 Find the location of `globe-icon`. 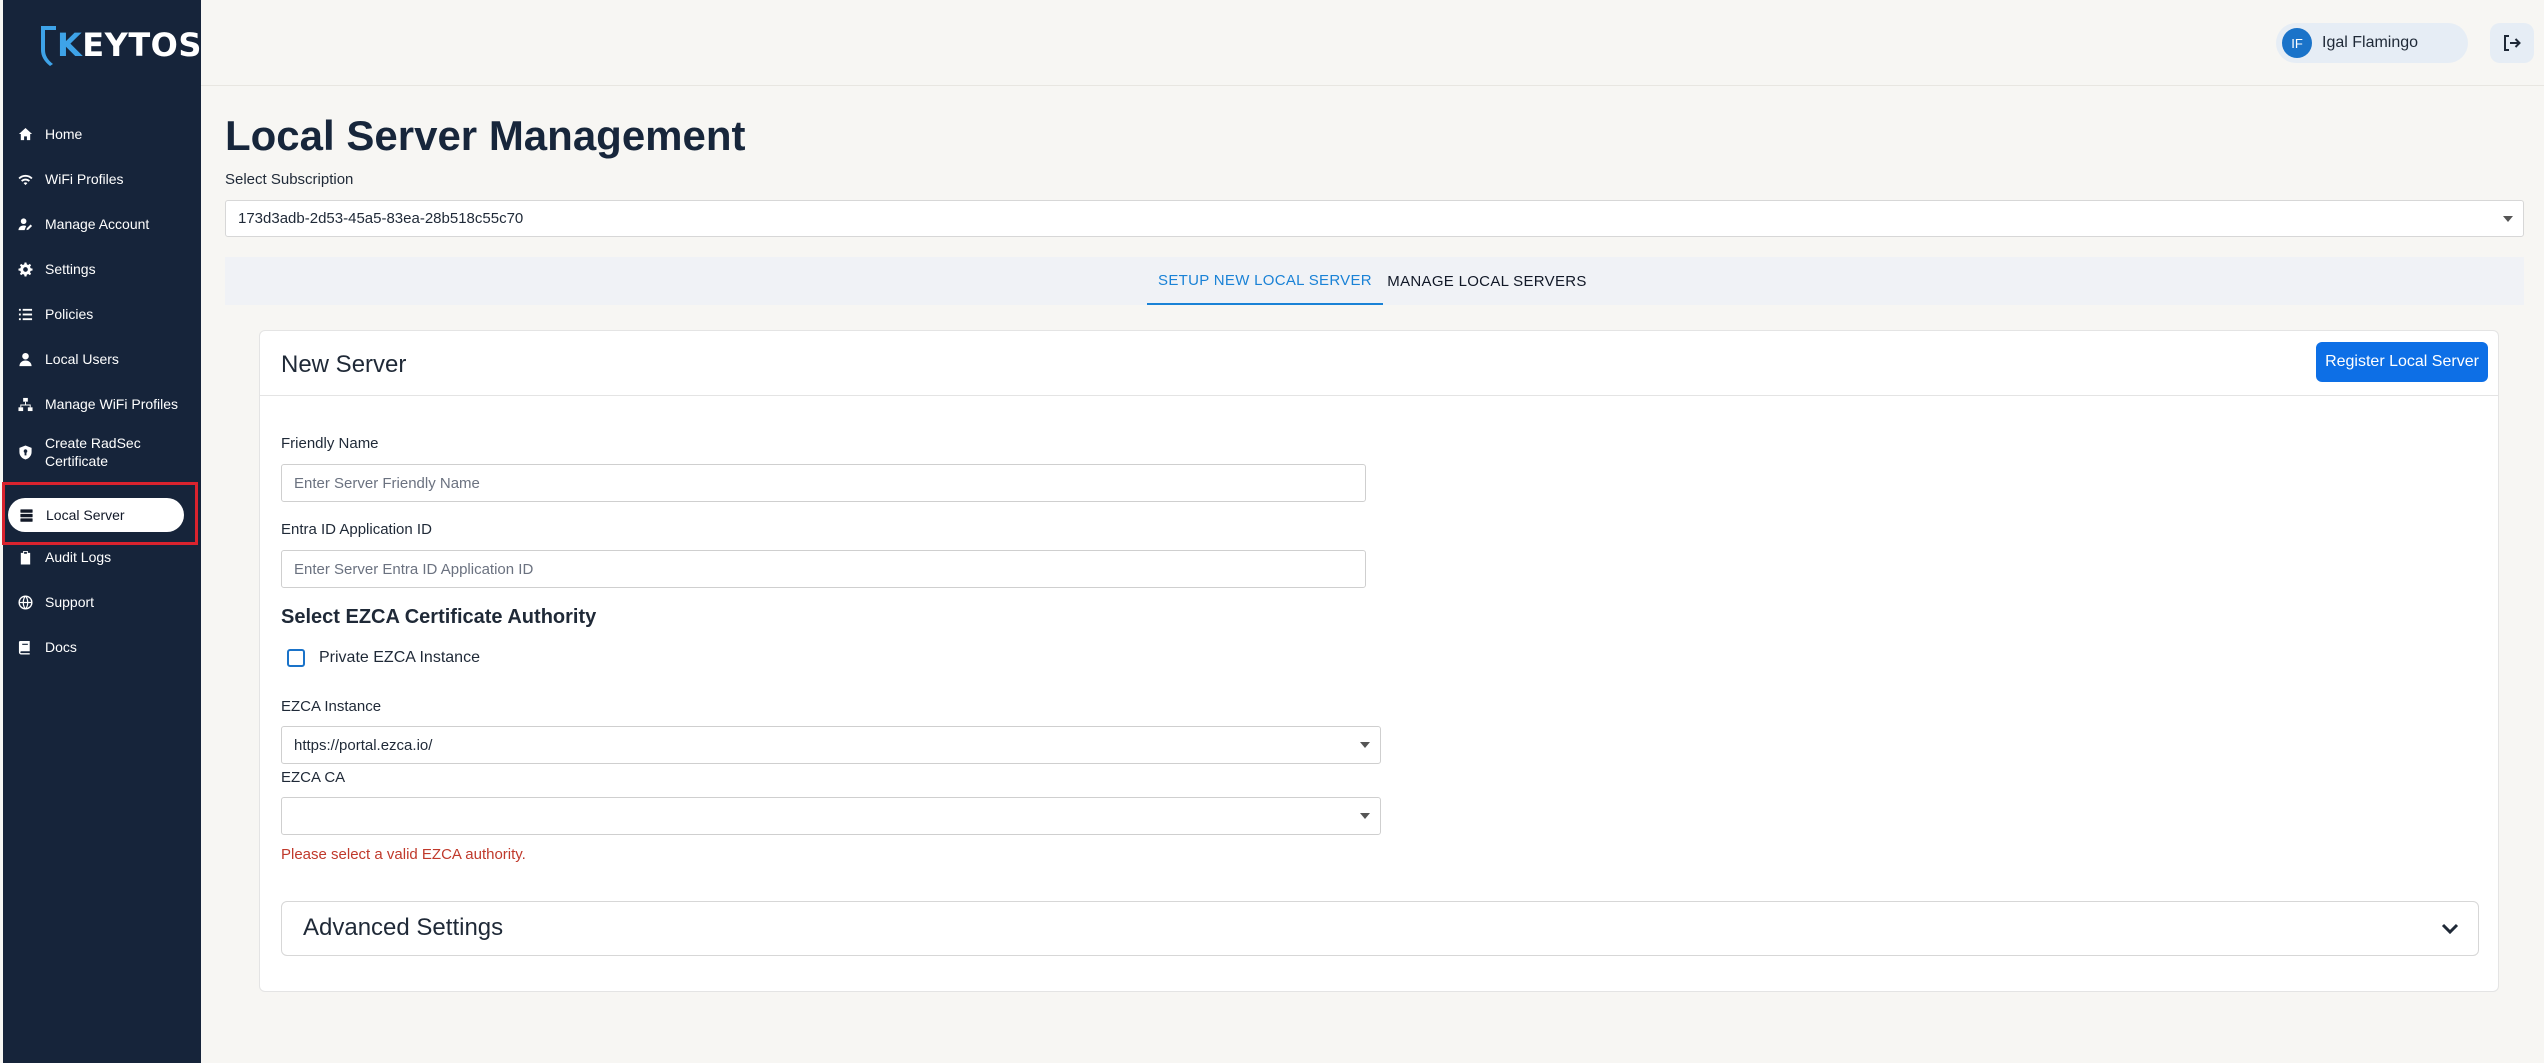

globe-icon is located at coordinates (25, 602).